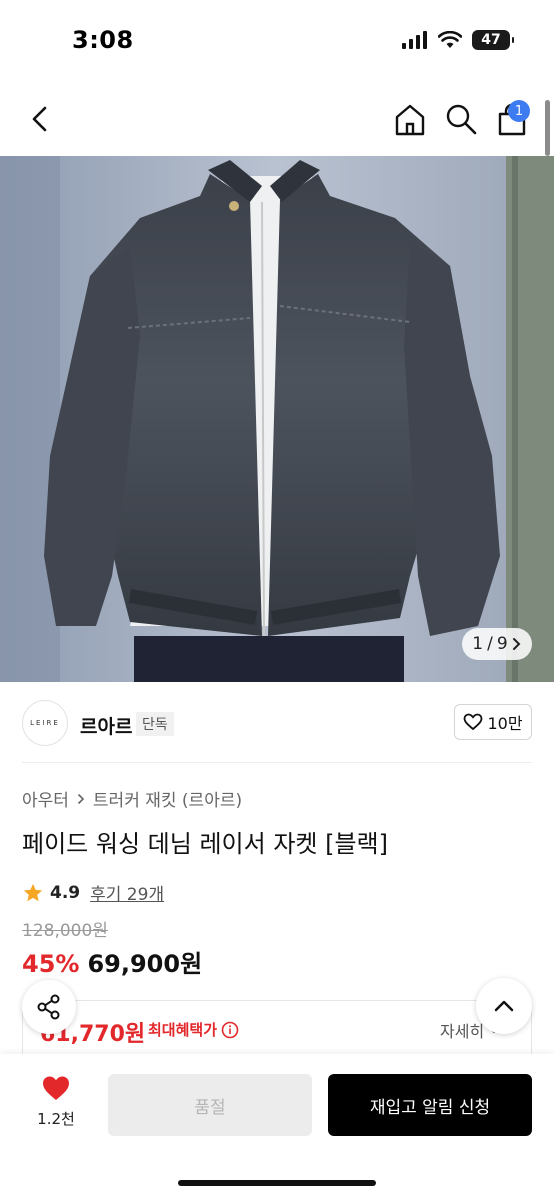 The height and width of the screenshot is (1200, 554). What do you see at coordinates (106, 725) in the screenshot?
I see `brand-name: 르아르` at bounding box center [106, 725].